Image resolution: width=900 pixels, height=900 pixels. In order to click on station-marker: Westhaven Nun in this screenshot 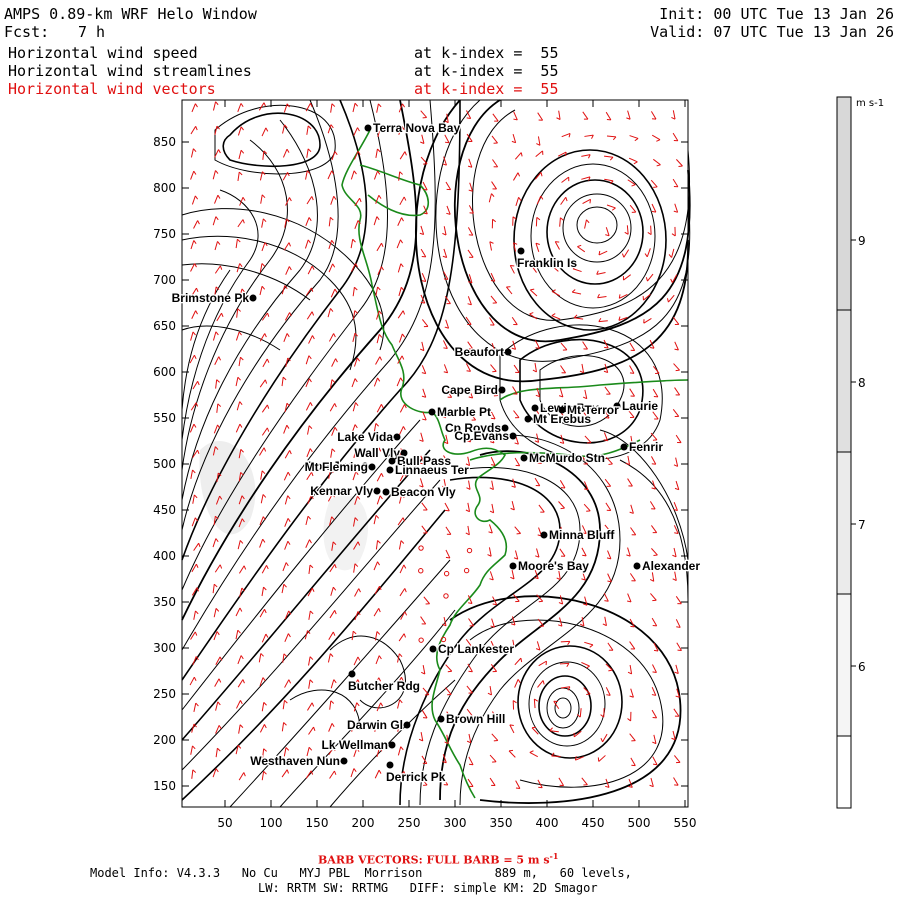, I will do `click(298, 761)`.